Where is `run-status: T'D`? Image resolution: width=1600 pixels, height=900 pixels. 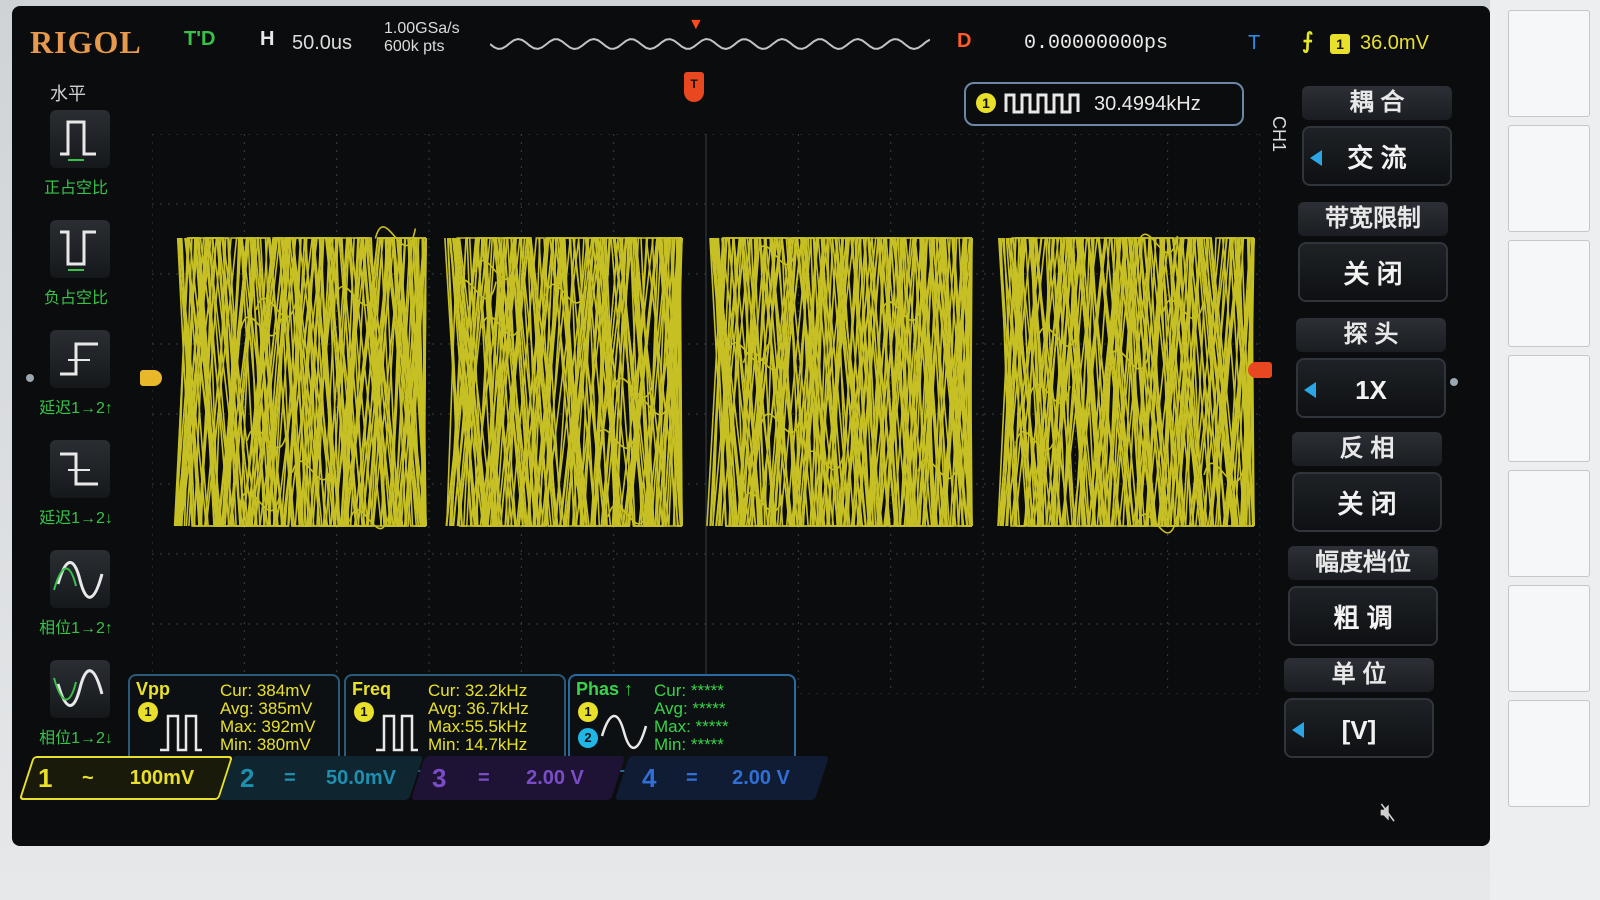 run-status: T'D is located at coordinates (200, 39).